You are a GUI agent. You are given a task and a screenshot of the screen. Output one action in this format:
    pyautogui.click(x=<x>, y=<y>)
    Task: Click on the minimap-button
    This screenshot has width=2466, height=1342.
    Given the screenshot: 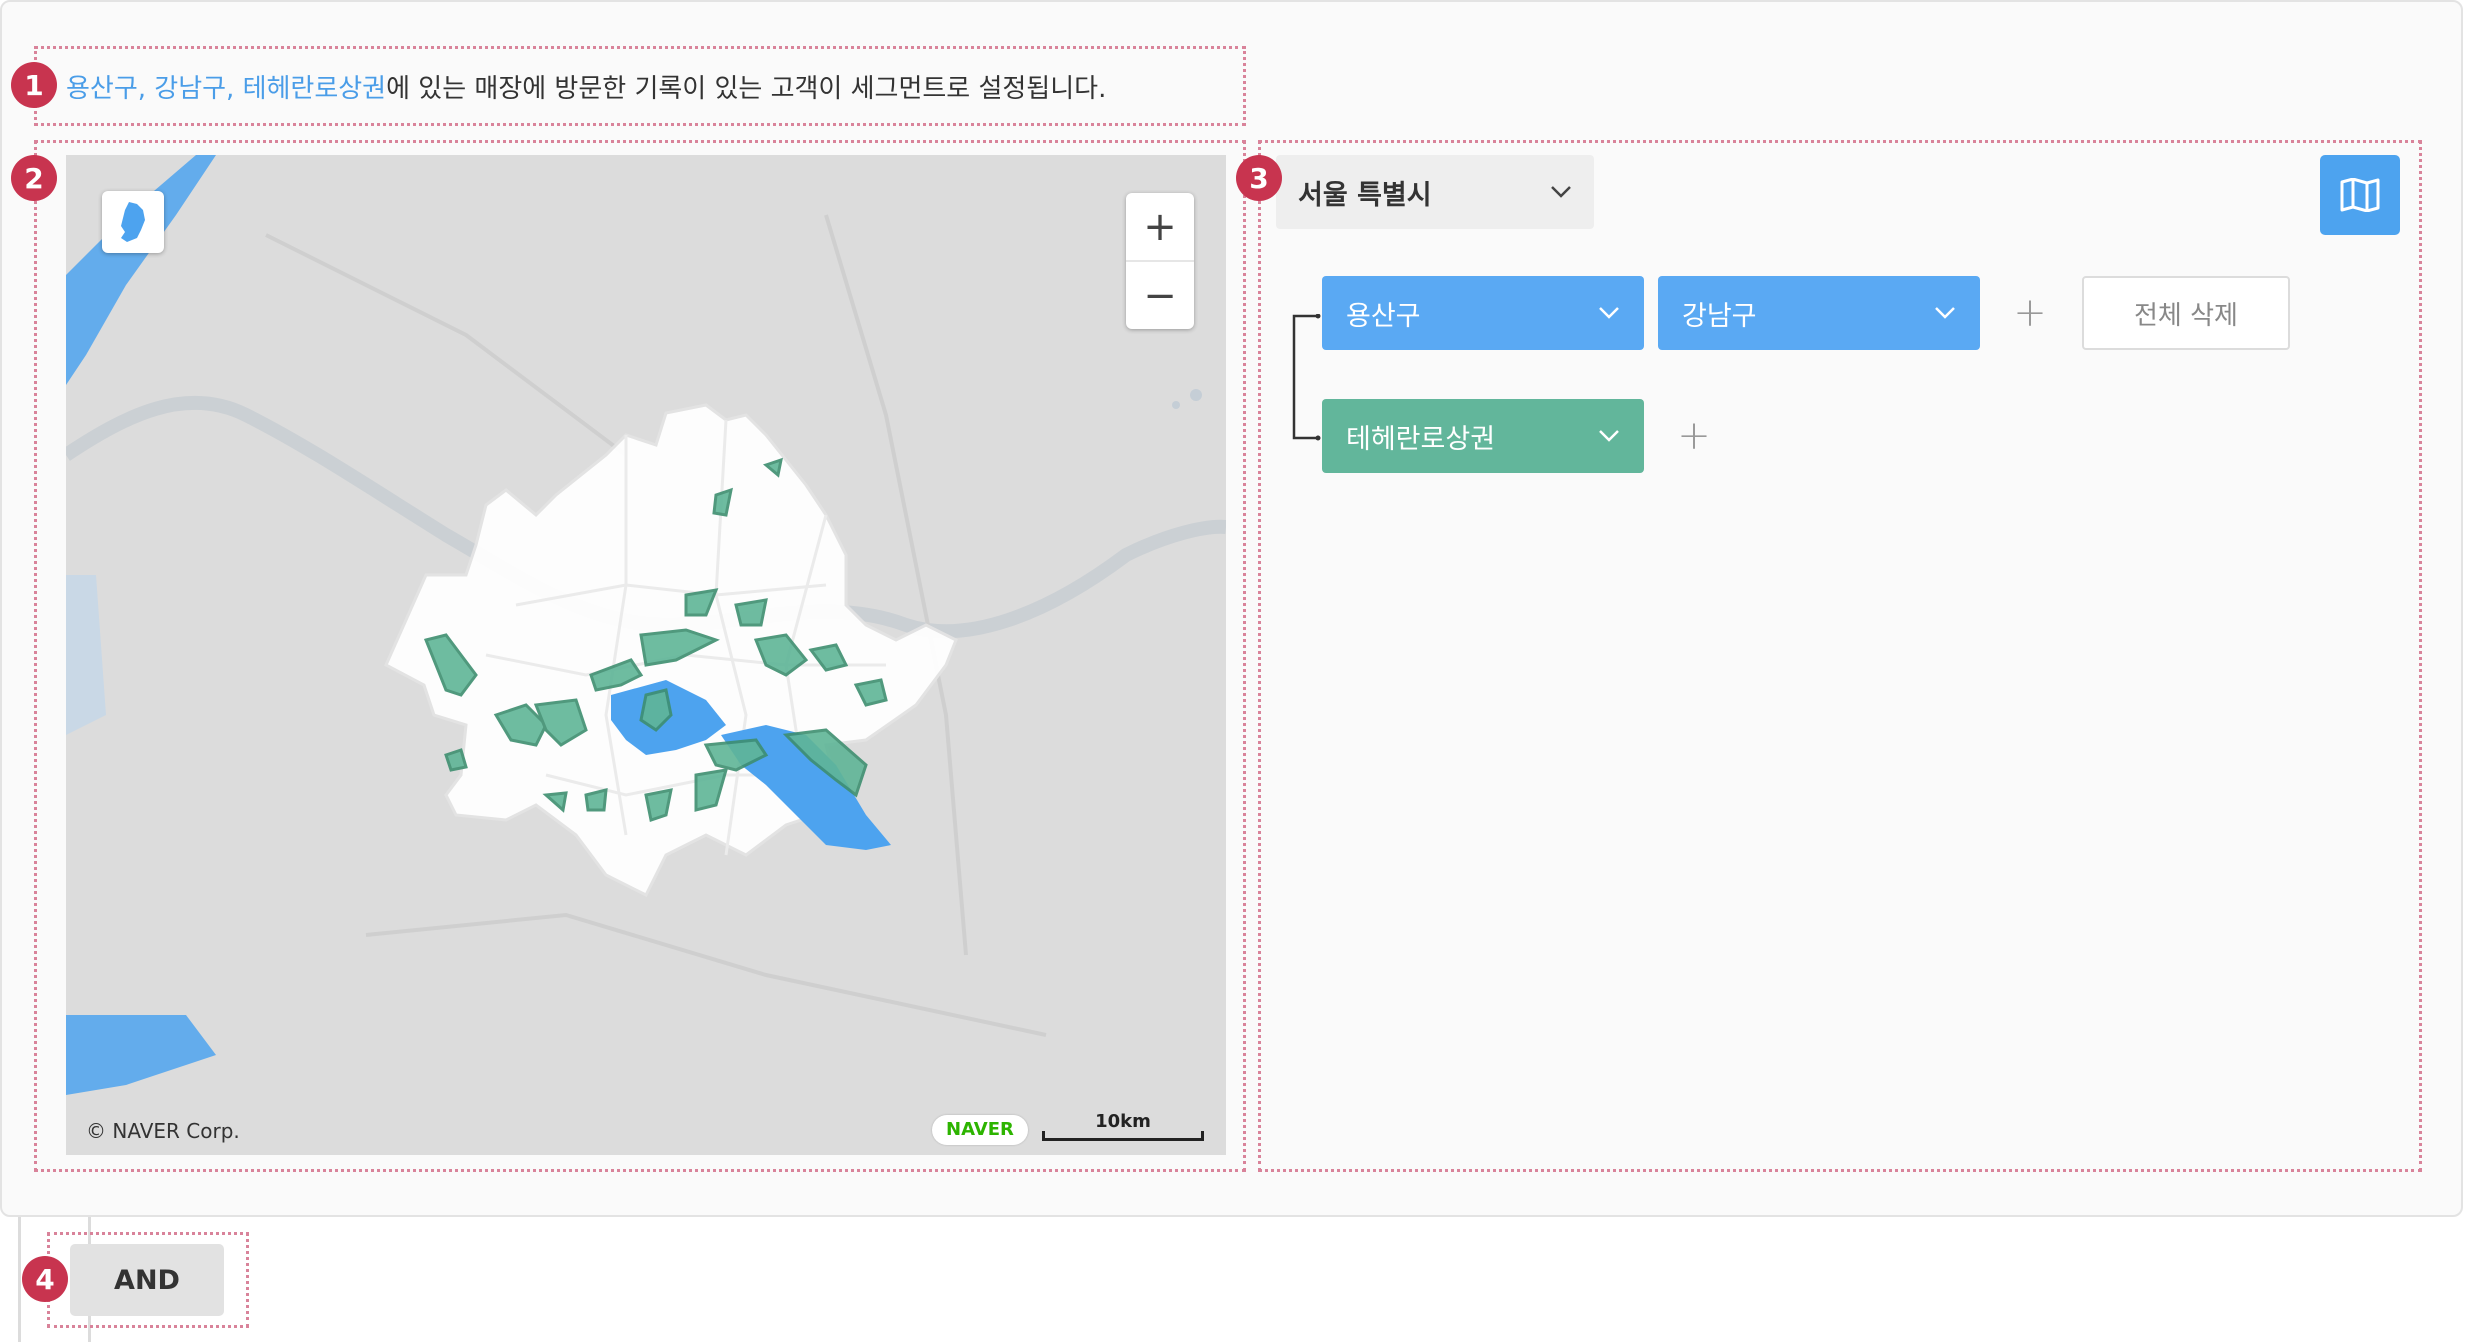 What is the action you would take?
    pyautogui.click(x=133, y=222)
    